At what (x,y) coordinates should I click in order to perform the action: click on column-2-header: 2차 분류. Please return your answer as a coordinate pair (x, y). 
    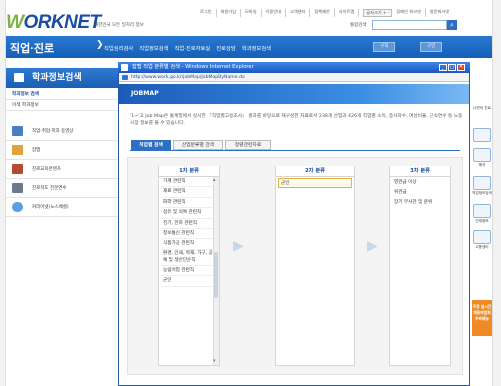
    Looking at the image, I should click on (315, 171).